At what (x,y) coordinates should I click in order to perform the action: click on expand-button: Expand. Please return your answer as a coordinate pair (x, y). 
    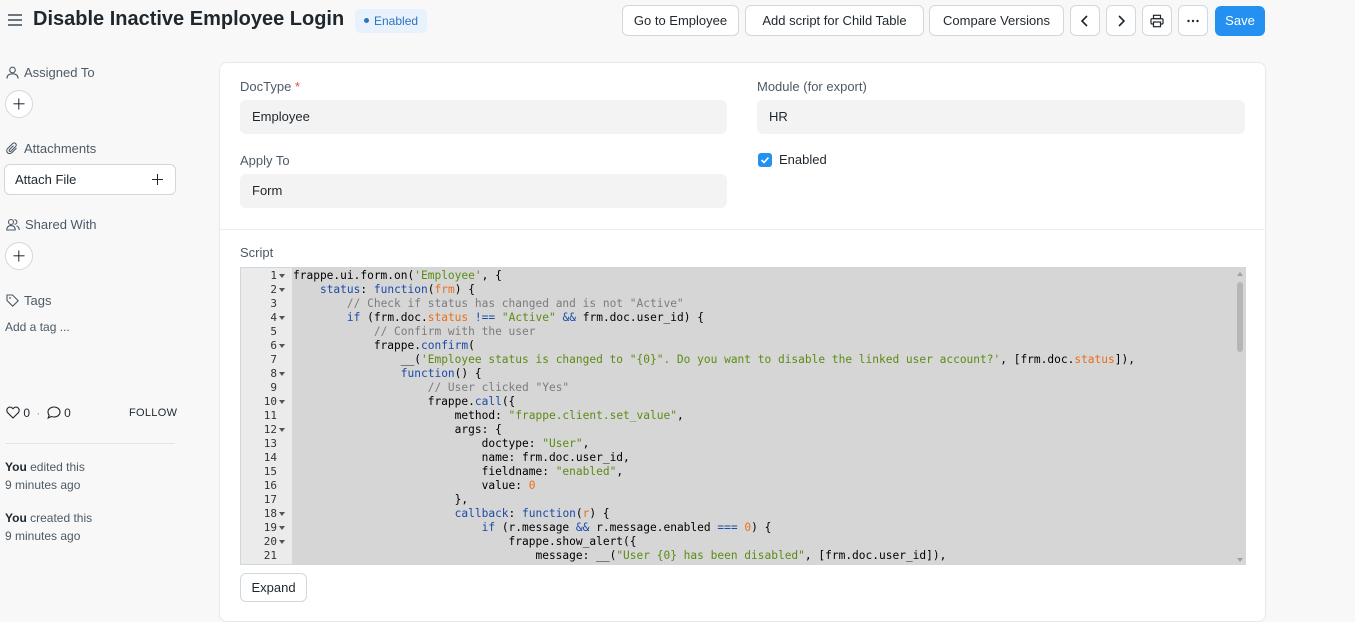
    Looking at the image, I should click on (273, 587).